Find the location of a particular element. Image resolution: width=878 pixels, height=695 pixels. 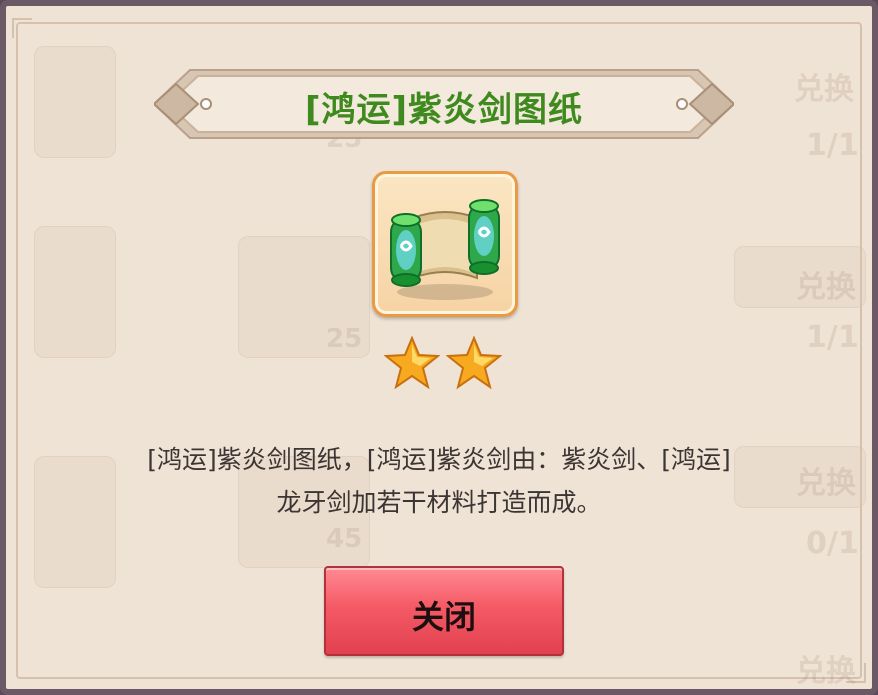

close-button: 关闭 is located at coordinates (444, 611).